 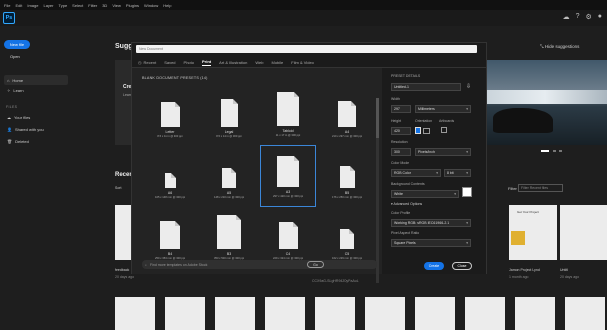 What do you see at coordinates (418, 130) in the screenshot?
I see `portrait-orientation-icon` at bounding box center [418, 130].